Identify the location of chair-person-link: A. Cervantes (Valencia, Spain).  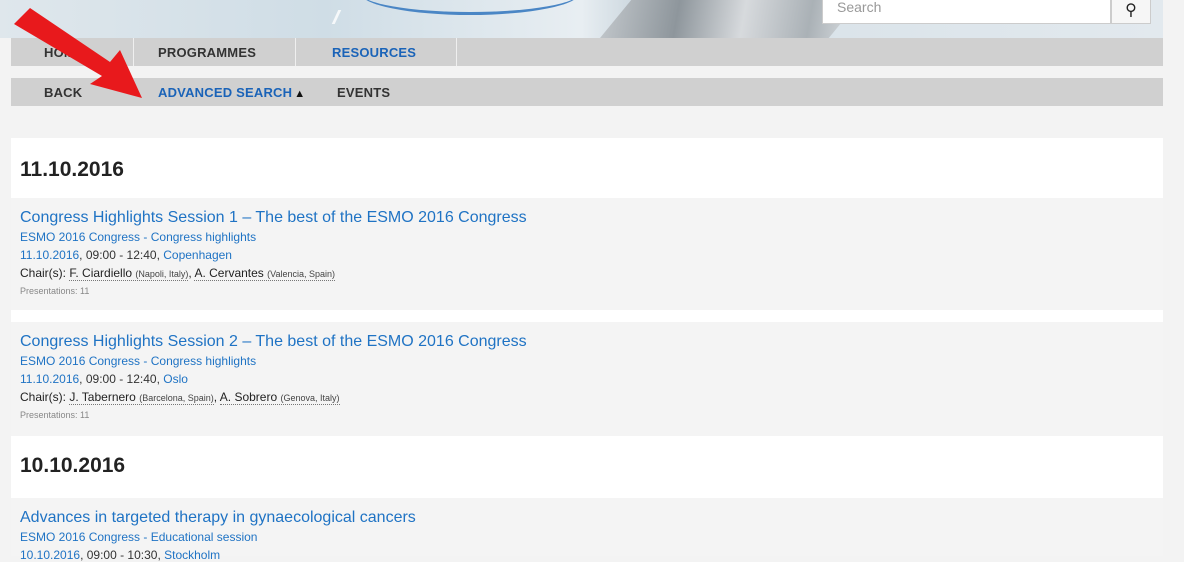
(265, 273).